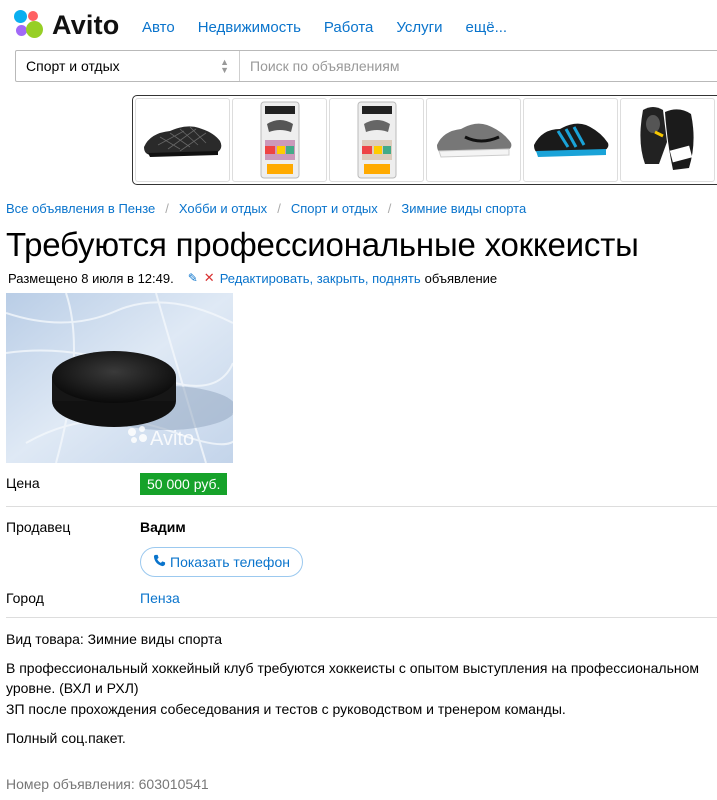 The image size is (717, 800). What do you see at coordinates (349, 27) in the screenshot?
I see `nav-item-jobs: Работа` at bounding box center [349, 27].